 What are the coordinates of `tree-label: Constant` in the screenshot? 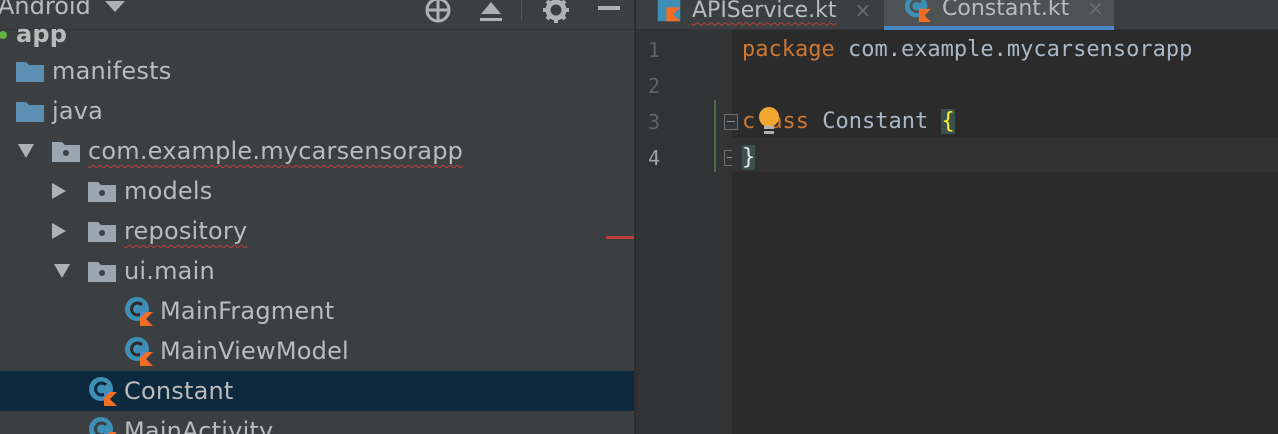 It's located at (179, 391).